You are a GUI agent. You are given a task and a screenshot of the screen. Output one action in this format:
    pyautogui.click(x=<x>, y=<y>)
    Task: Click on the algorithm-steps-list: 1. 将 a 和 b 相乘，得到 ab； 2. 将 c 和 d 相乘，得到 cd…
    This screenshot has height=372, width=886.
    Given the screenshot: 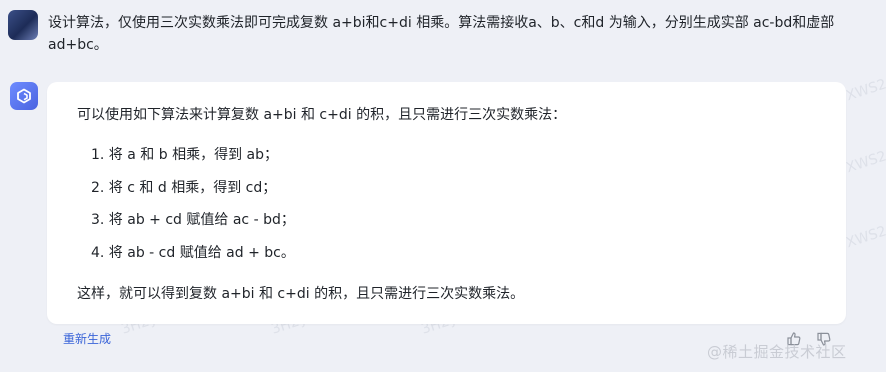 What is the action you would take?
    pyautogui.click(x=193, y=209)
    